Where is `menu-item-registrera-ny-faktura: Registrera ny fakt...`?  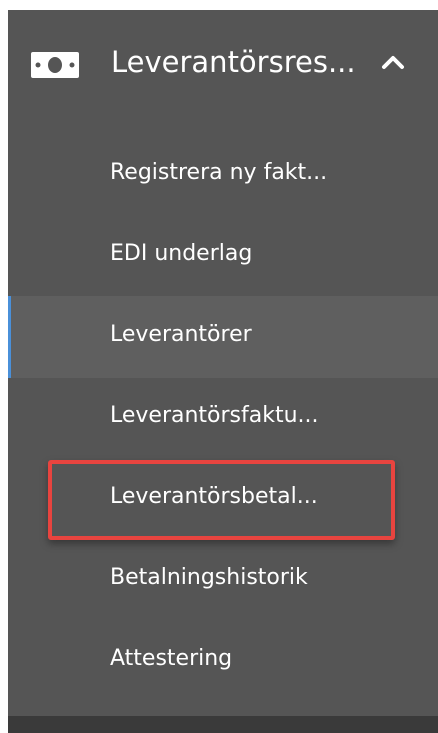 menu-item-registrera-ny-faktura: Registrera ny fakt... is located at coordinates (223, 175).